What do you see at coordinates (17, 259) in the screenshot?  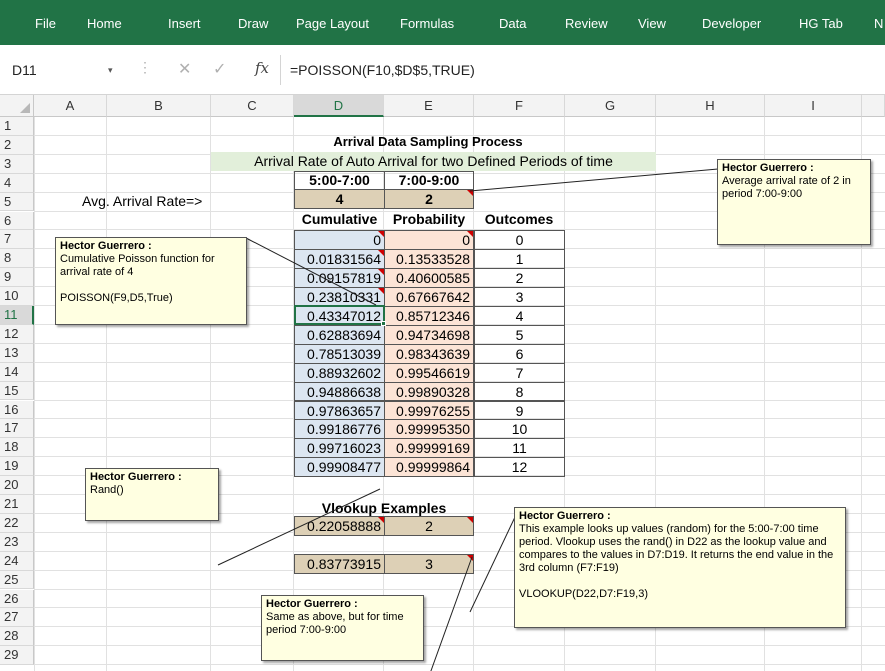 I see `row-header: 8` at bounding box center [17, 259].